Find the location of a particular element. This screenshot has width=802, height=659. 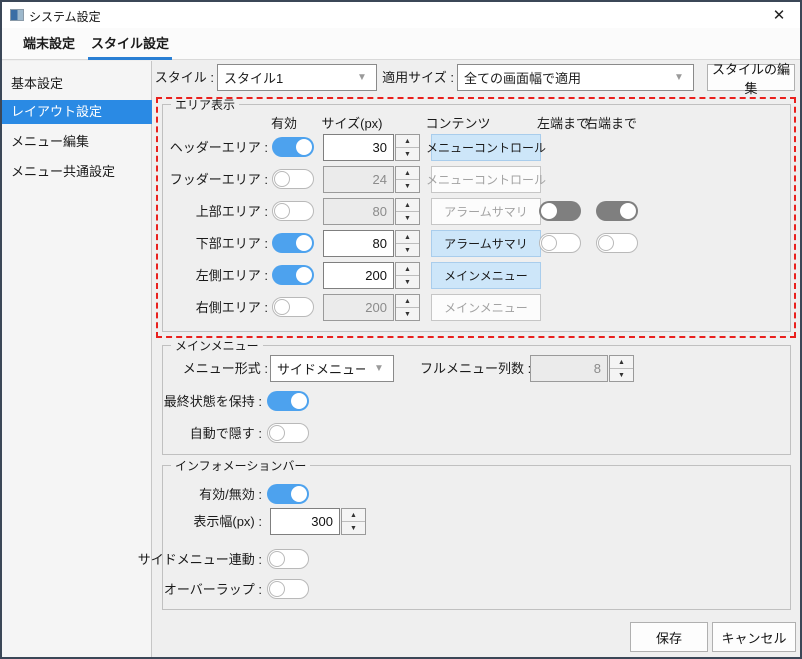

area-row-footer: フッダーエリア : 24 ▲ ▼ メニューコントロール is located at coordinates (480, 179).